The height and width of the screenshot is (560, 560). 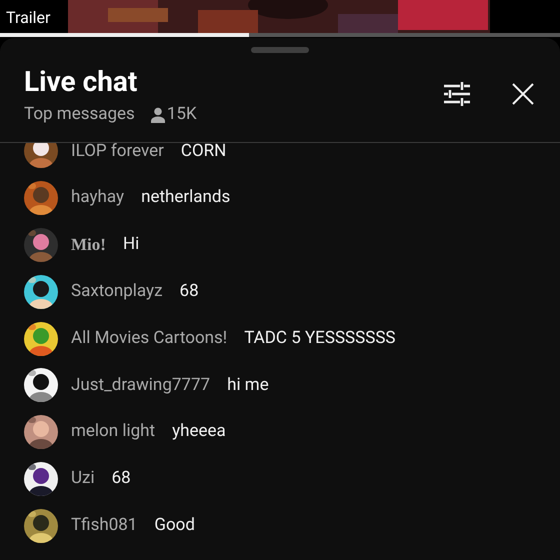 What do you see at coordinates (320, 338) in the screenshot?
I see `message-text: TADC 5 YESSSSSSS` at bounding box center [320, 338].